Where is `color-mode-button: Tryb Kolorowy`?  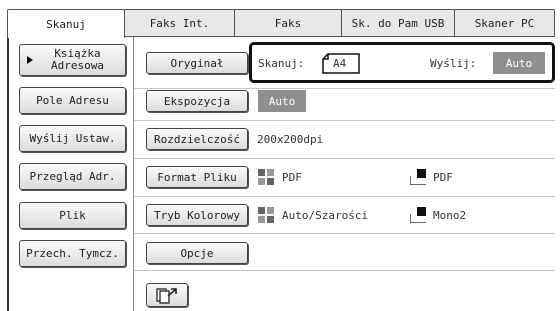
color-mode-button: Tryb Kolorowy is located at coordinates (197, 215).